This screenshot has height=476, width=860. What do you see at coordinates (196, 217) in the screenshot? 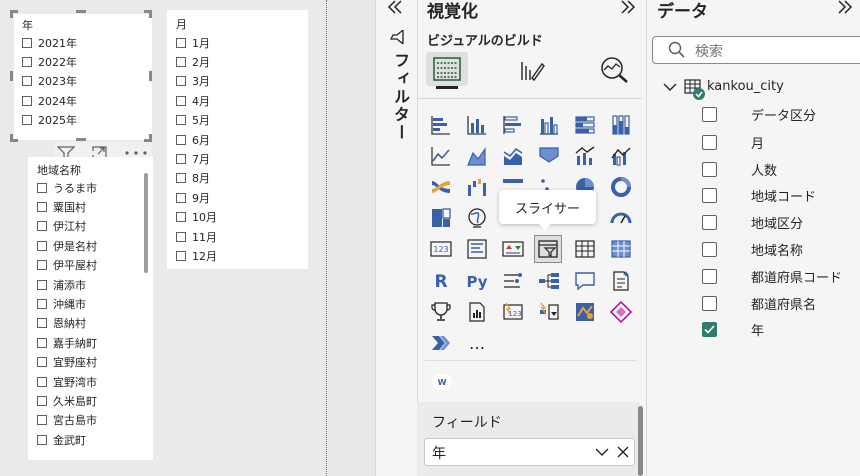
I see `slicer-item: 10月` at bounding box center [196, 217].